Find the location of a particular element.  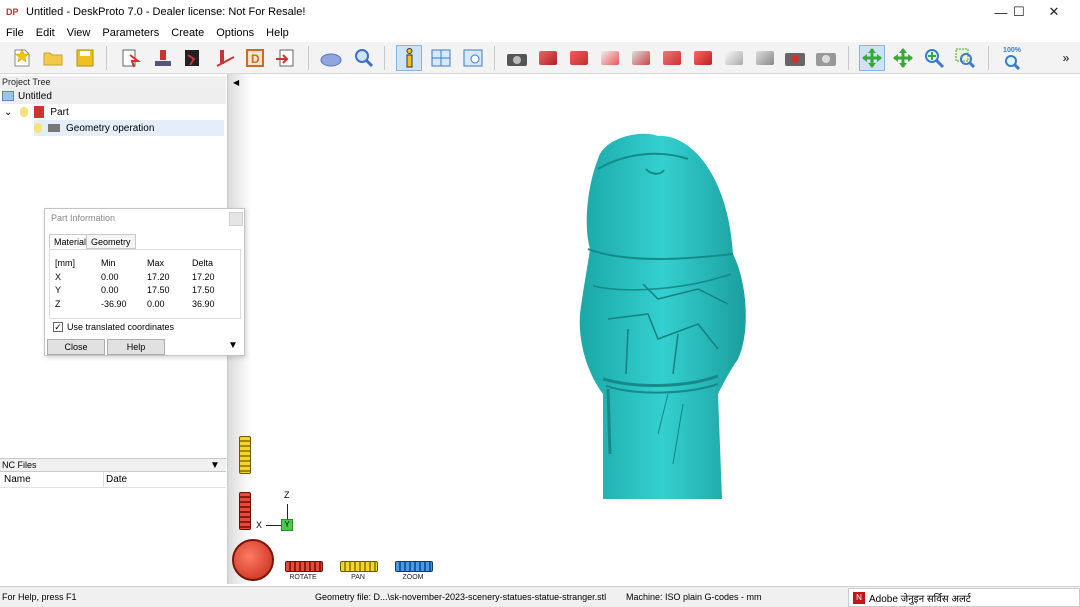

view-gray-icon is located at coordinates (765, 58).